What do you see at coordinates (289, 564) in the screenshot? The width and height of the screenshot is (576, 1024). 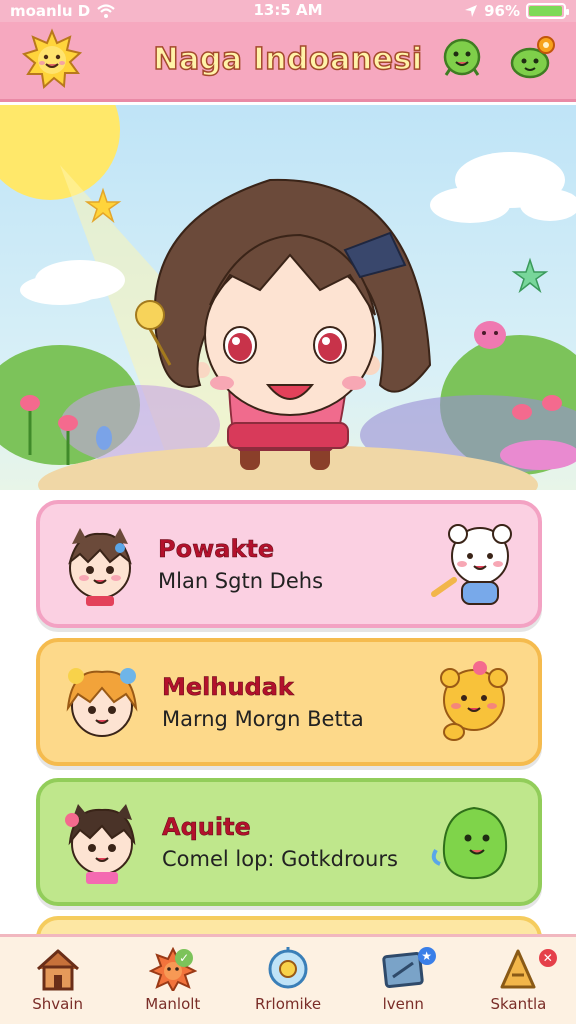 I see `card-powakte: Powakte Mlan Sgtn Dehs` at bounding box center [289, 564].